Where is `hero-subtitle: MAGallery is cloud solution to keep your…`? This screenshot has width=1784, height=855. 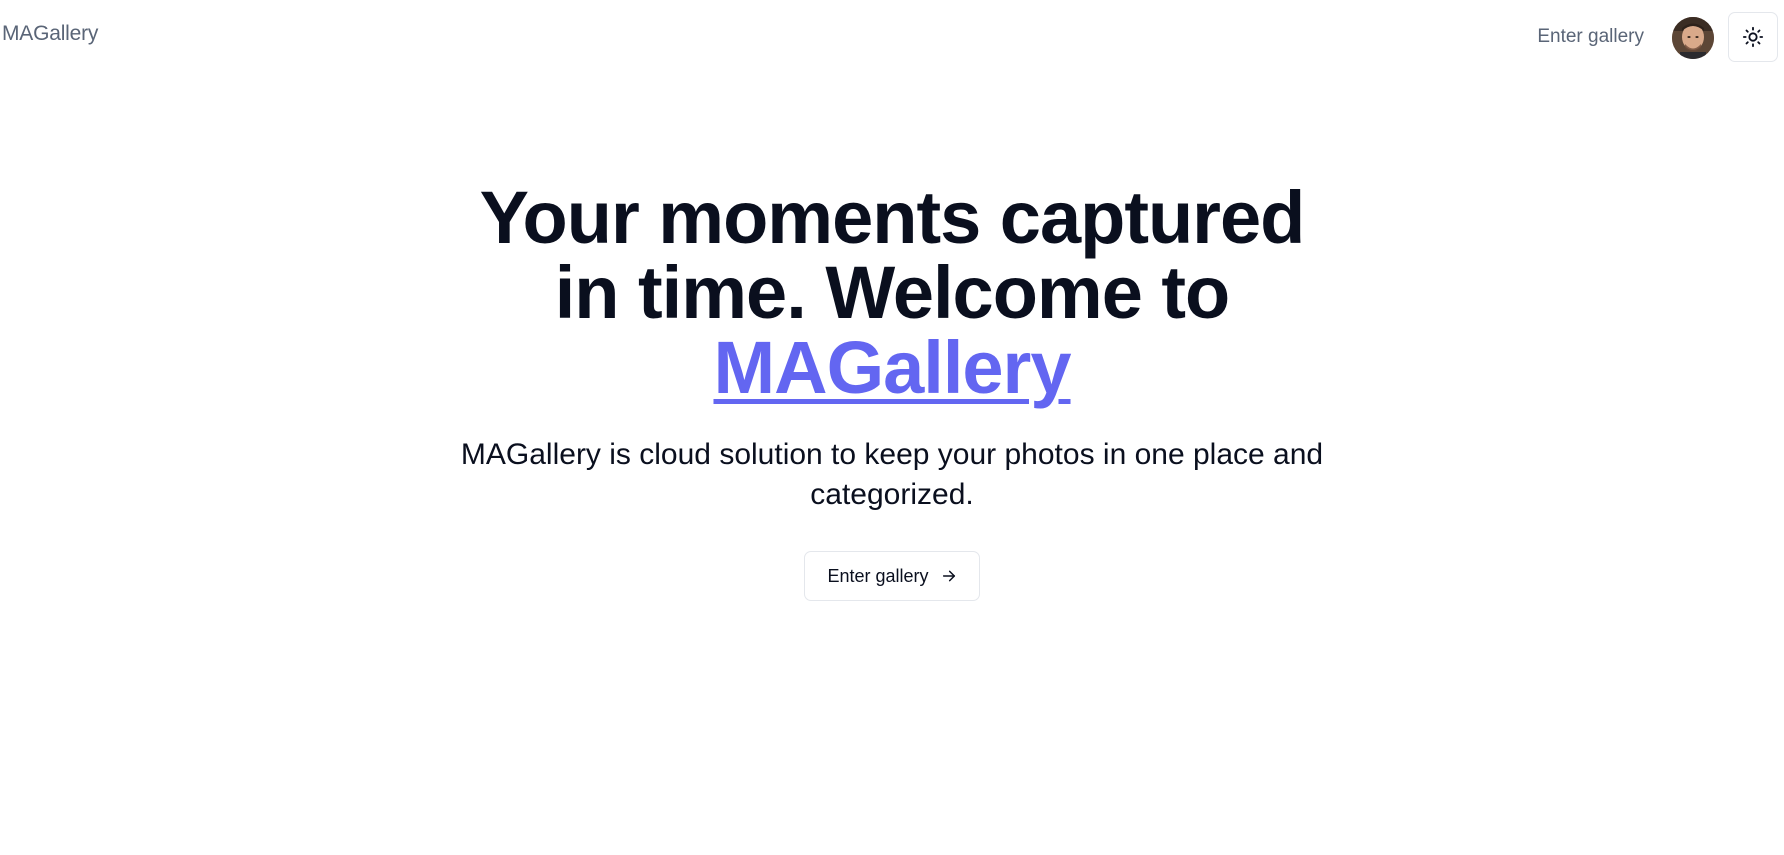 hero-subtitle: MAGallery is cloud solution to keep your… is located at coordinates (892, 474).